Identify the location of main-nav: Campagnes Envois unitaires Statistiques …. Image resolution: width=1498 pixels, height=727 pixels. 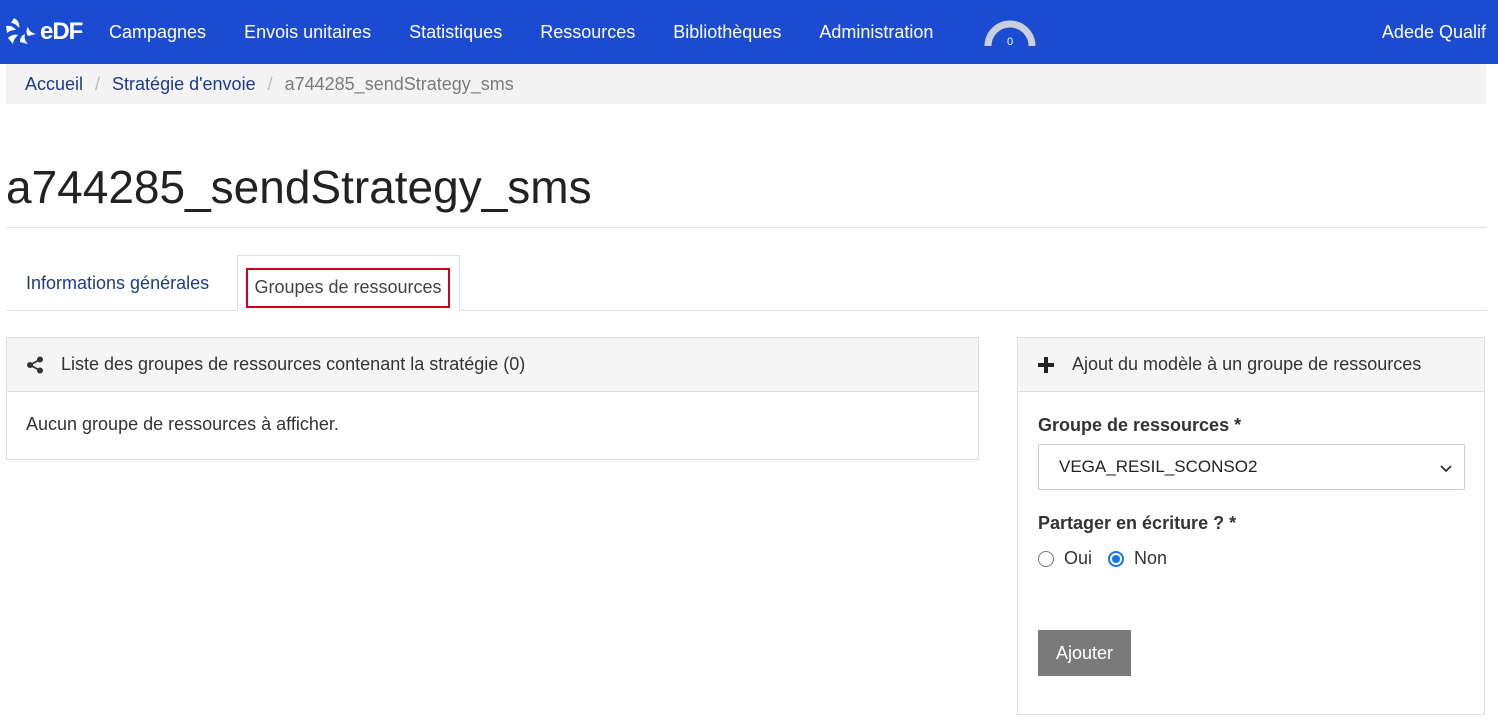
(521, 32).